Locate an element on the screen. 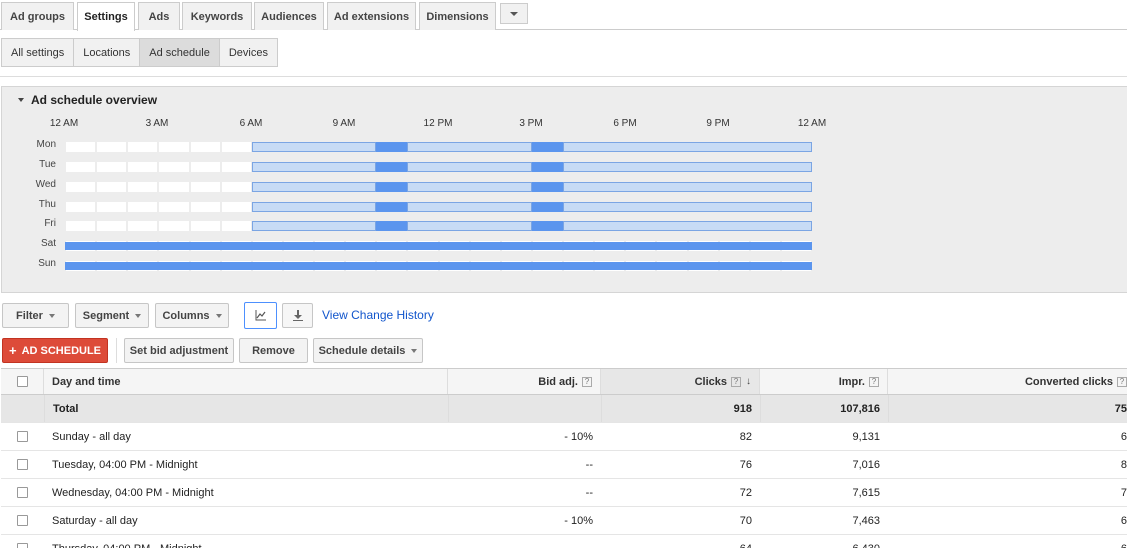 The image size is (1127, 548). subtab-locations: Locations is located at coordinates (107, 52).